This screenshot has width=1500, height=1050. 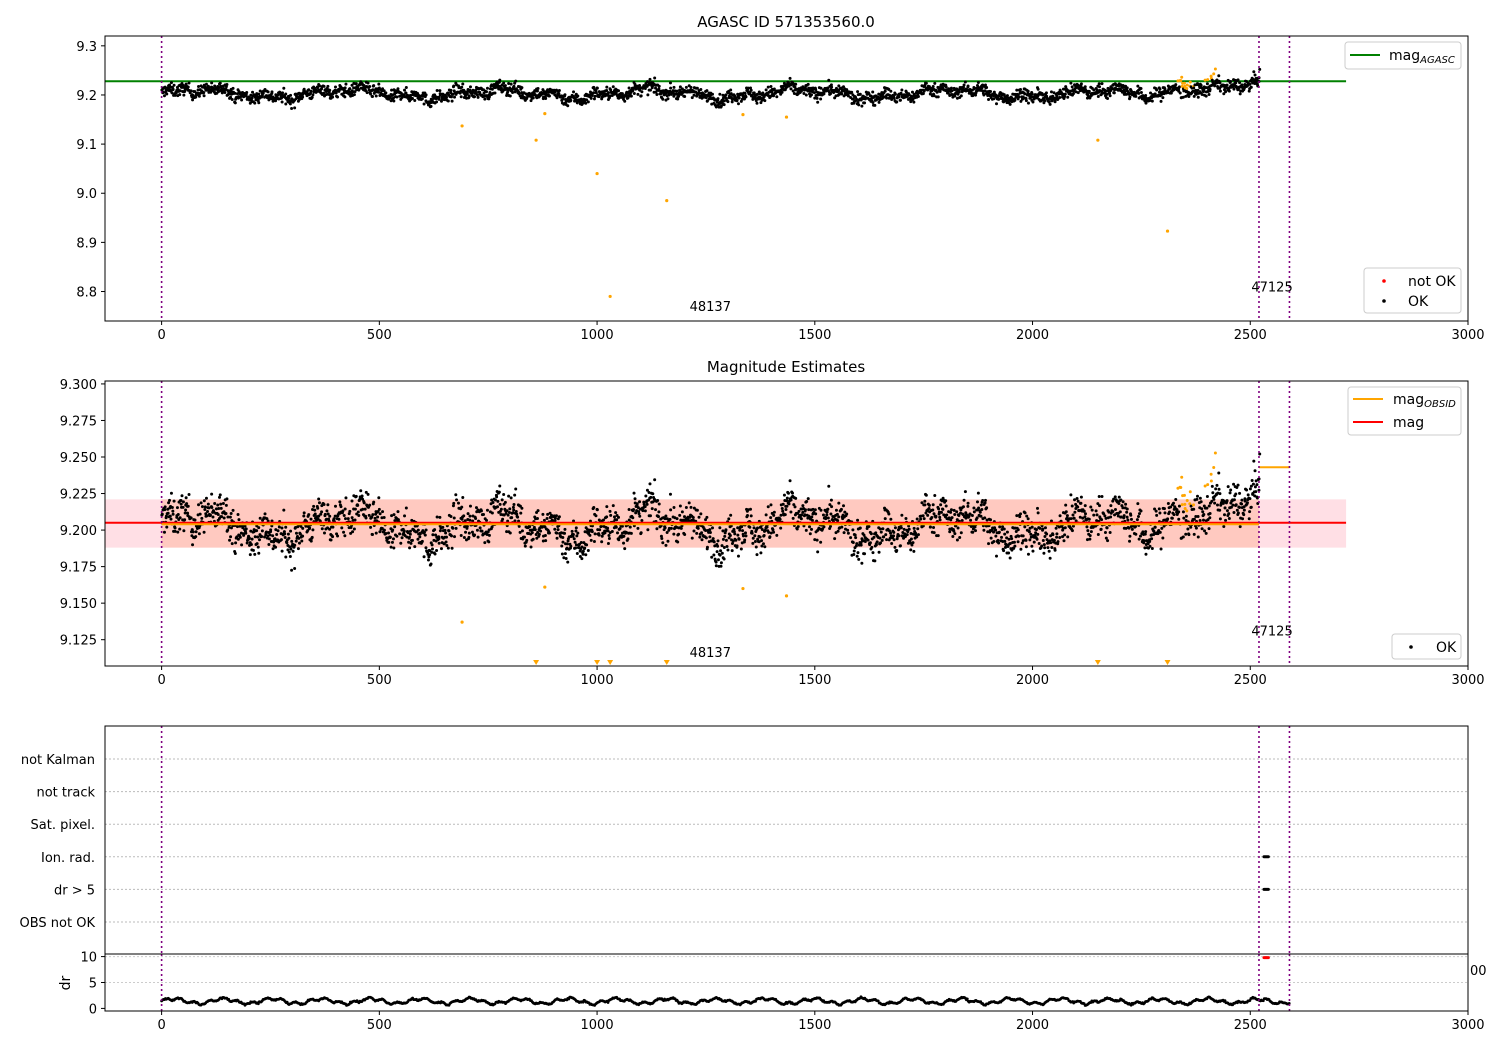 What do you see at coordinates (786, 367) in the screenshot?
I see `panel2-title: Magnitude Estimates` at bounding box center [786, 367].